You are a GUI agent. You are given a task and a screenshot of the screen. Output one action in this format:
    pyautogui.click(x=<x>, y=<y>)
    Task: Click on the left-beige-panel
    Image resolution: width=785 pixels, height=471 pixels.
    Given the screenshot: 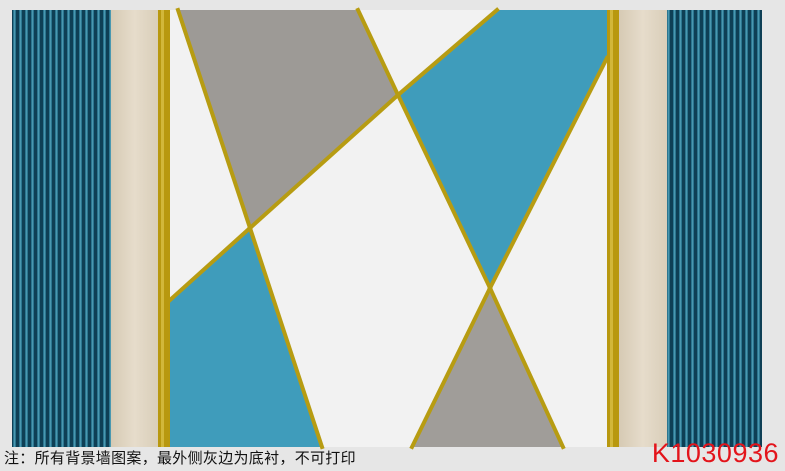 What is the action you would take?
    pyautogui.click(x=134, y=228)
    